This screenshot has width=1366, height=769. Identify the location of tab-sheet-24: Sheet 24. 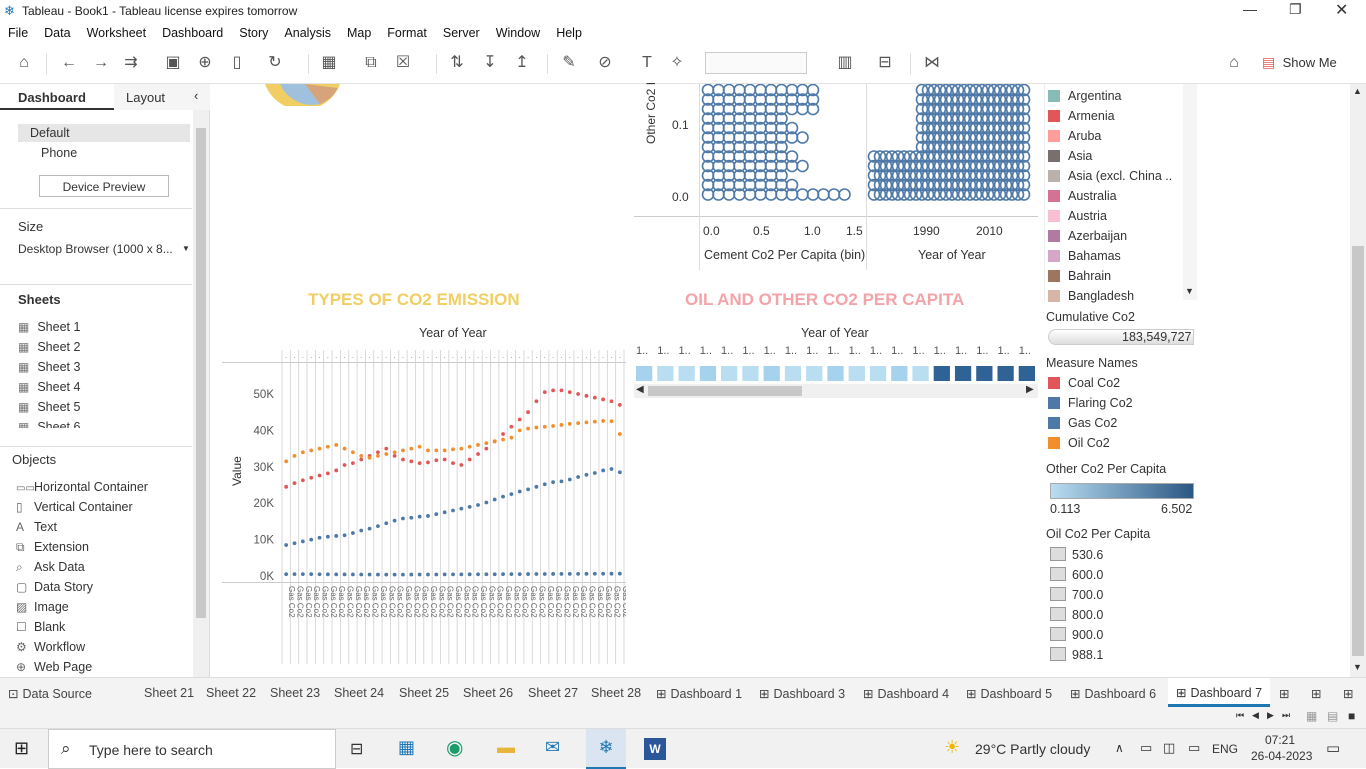
(359, 693).